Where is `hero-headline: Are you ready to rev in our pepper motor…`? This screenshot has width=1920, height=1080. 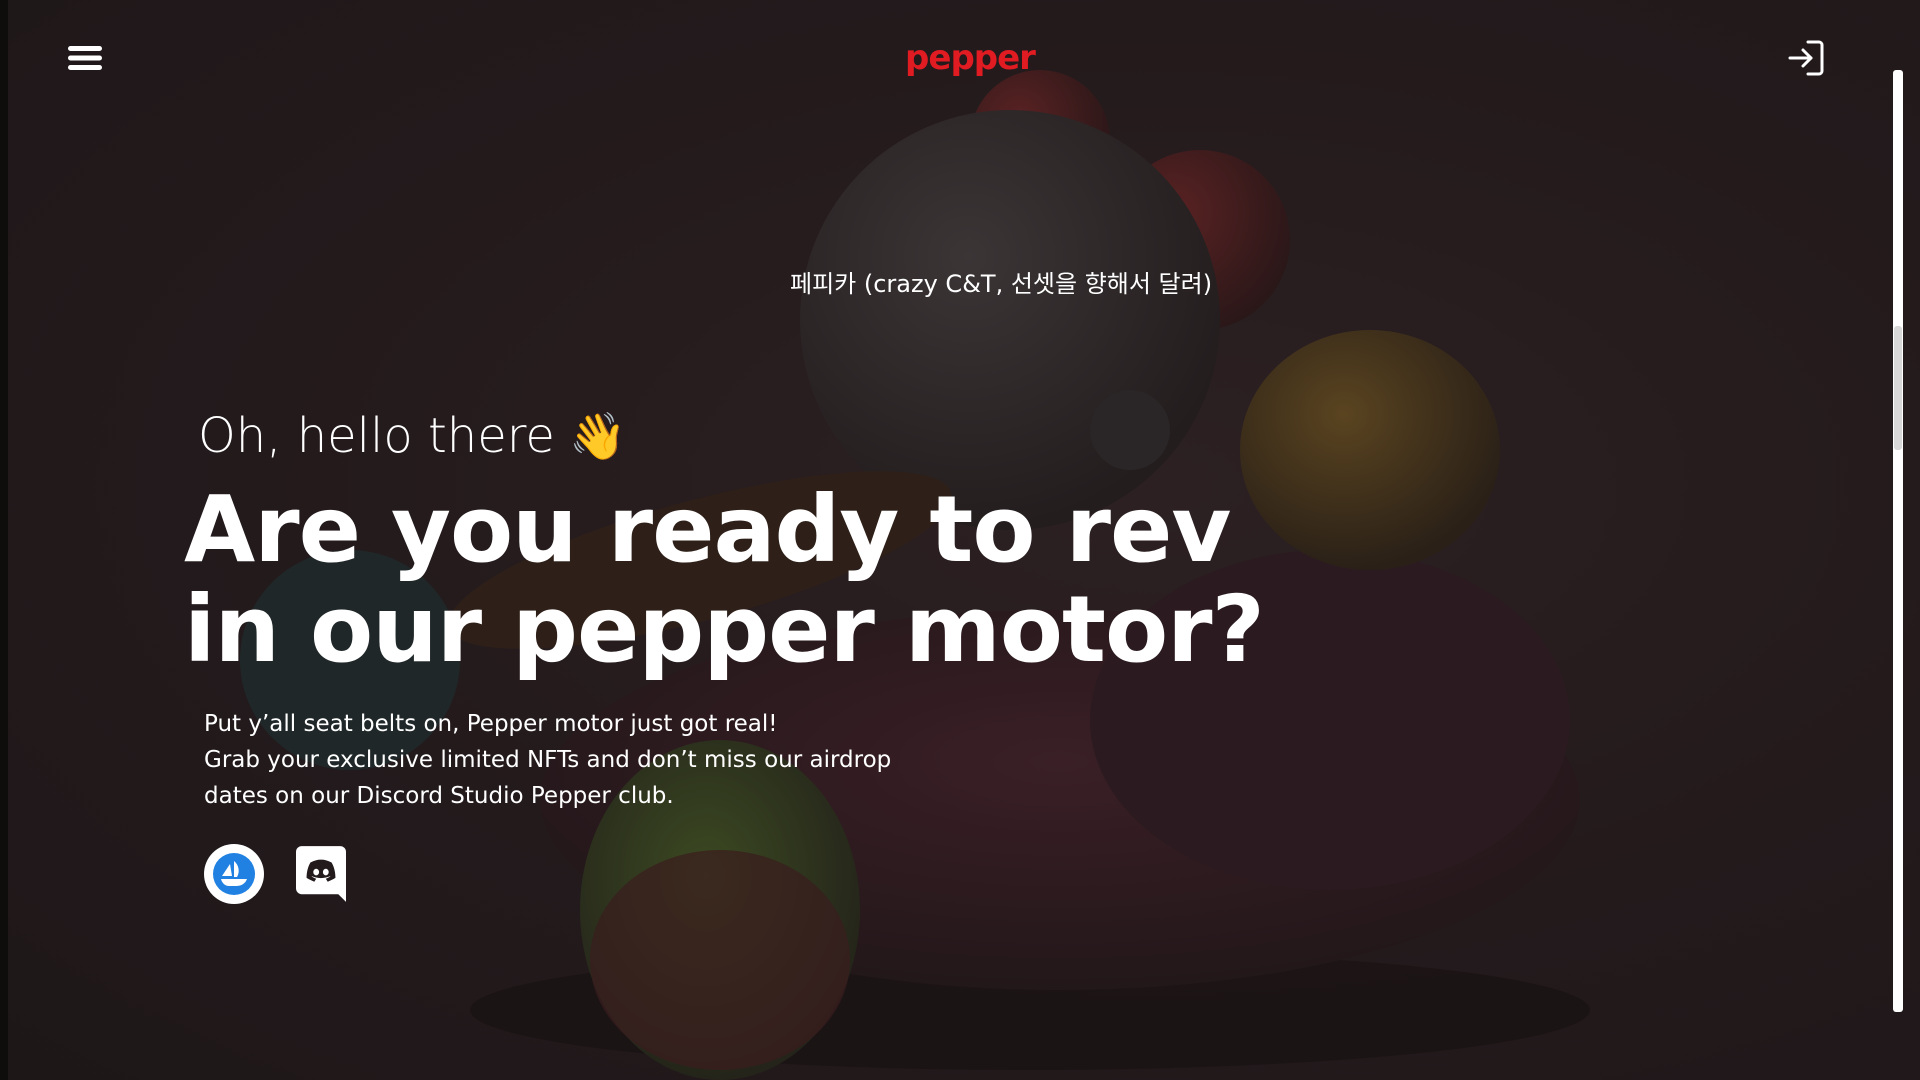
hero-headline: Are you ready to rev in our pepper motor… is located at coordinates (784, 580).